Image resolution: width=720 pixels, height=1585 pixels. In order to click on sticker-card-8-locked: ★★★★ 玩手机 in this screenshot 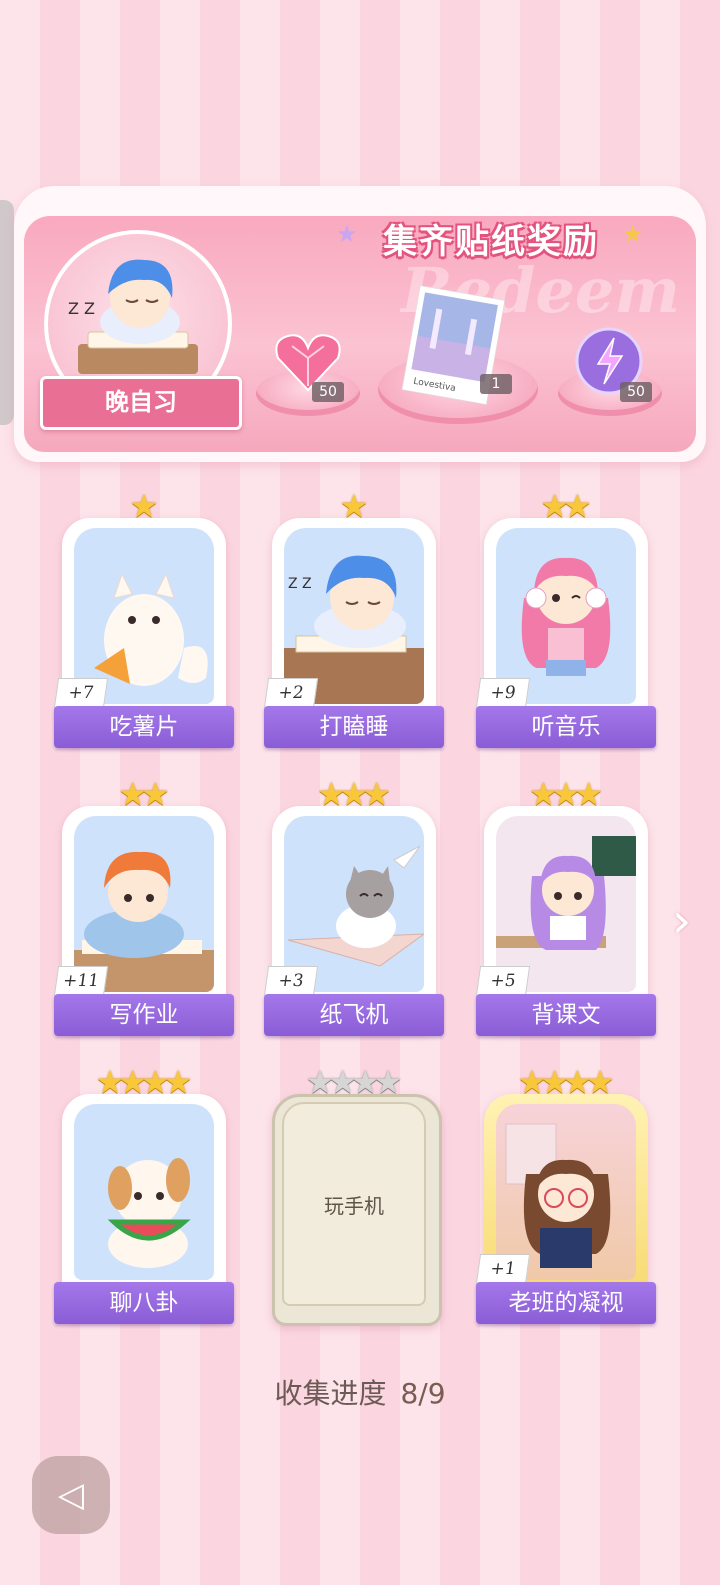, I will do `click(357, 1195)`.